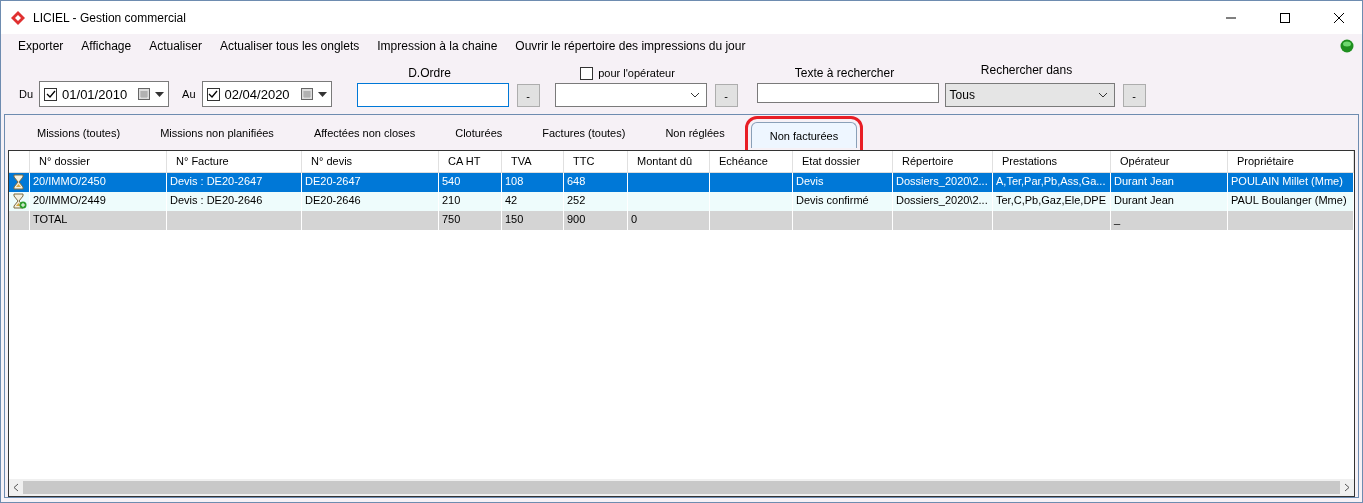 The image size is (1363, 503). Describe the element at coordinates (451, 181) in the screenshot. I see `table-cell: 540` at that location.